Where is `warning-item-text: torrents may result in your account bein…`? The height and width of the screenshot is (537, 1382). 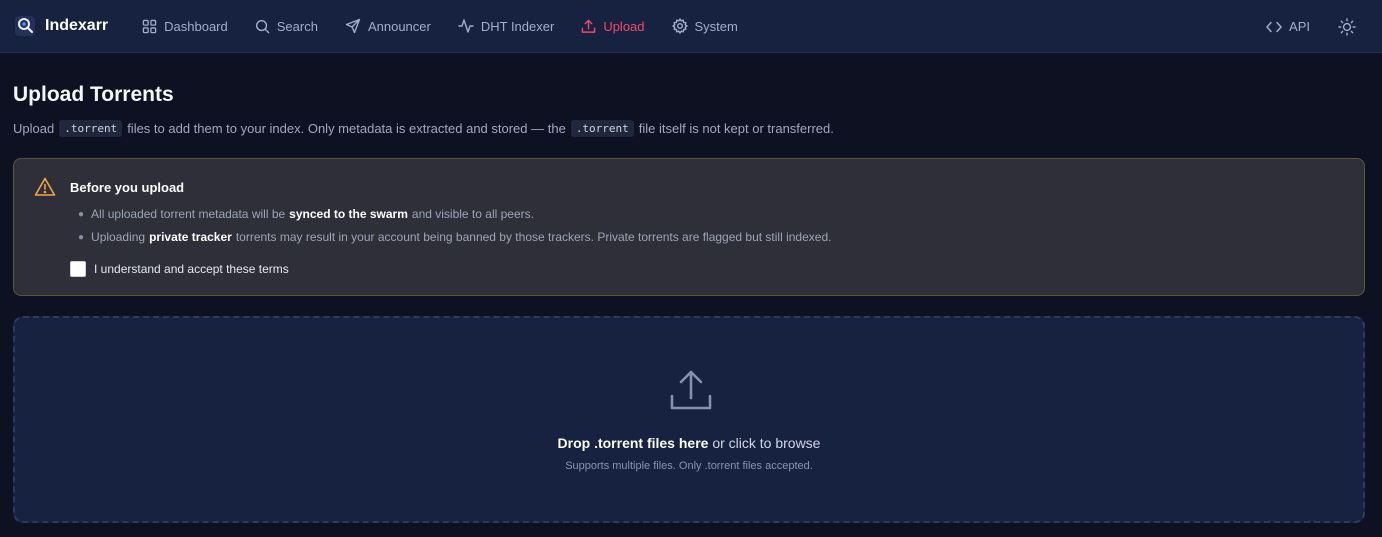 warning-item-text: torrents may result in your account bein… is located at coordinates (533, 237).